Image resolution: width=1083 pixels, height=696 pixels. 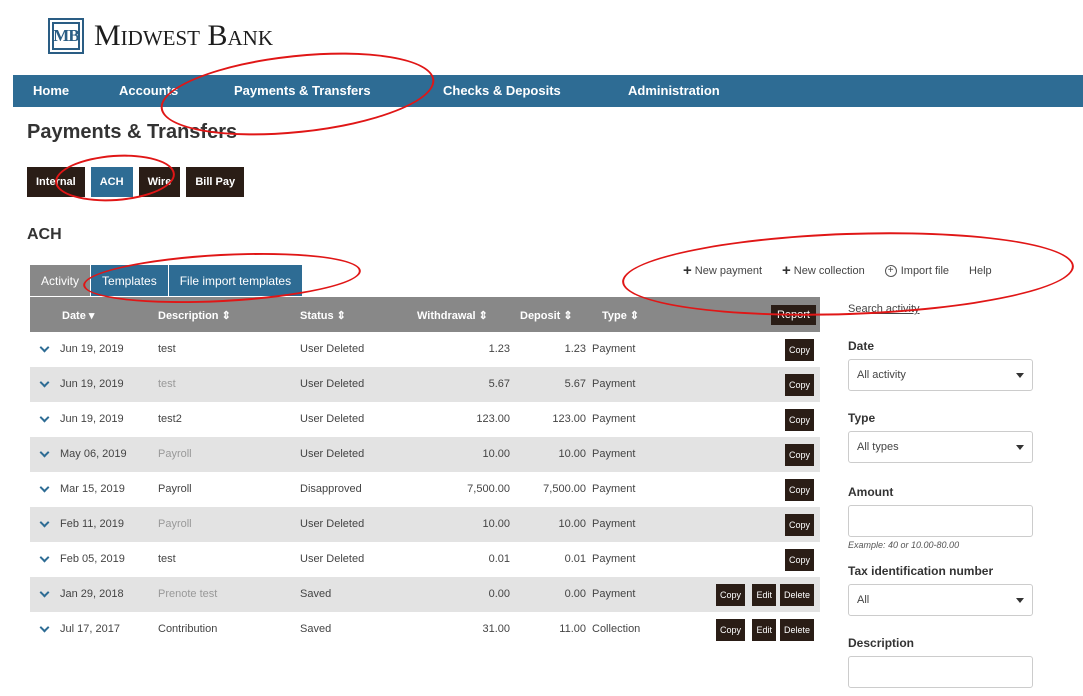 What do you see at coordinates (674, 90) in the screenshot?
I see `nav-administration: Administration` at bounding box center [674, 90].